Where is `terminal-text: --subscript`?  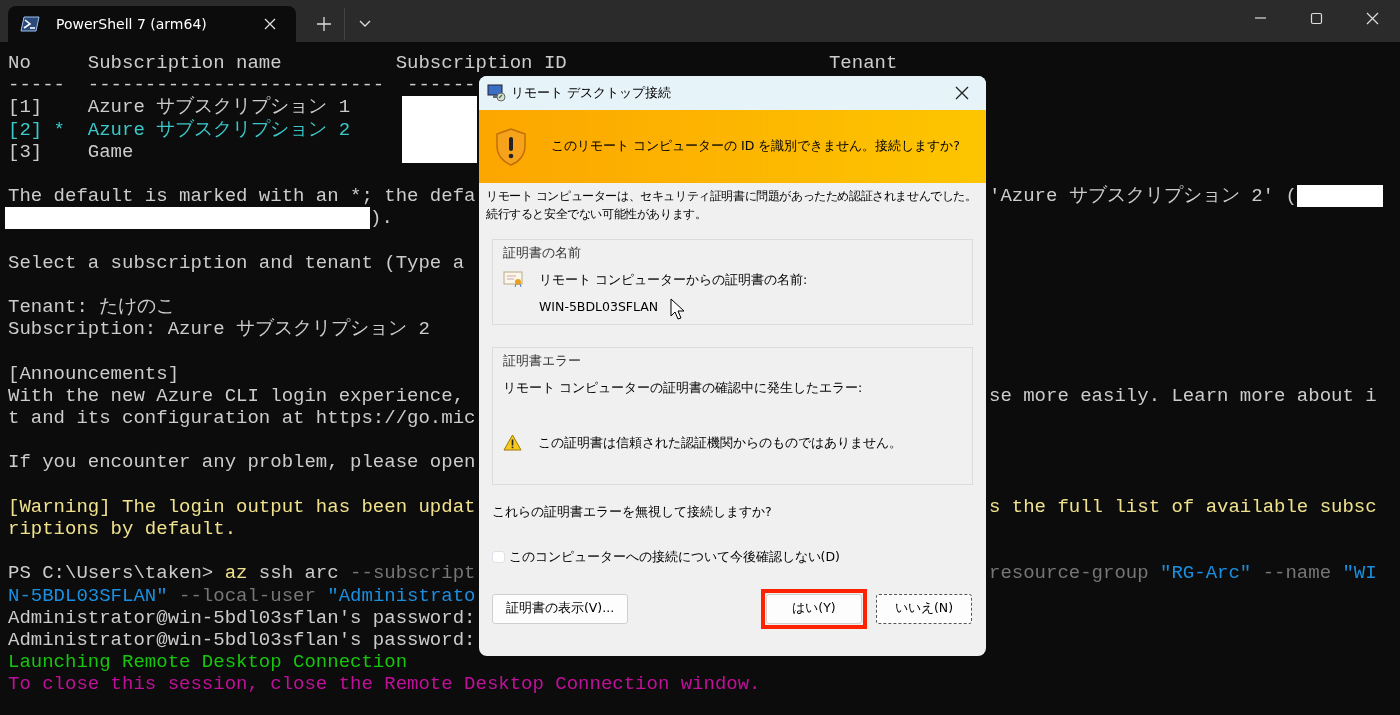
terminal-text: --subscript is located at coordinates (413, 573).